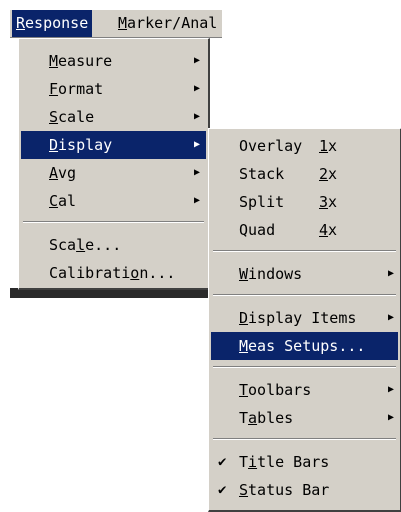  What do you see at coordinates (63, 173) in the screenshot?
I see `menu-item-label: Avg` at bounding box center [63, 173].